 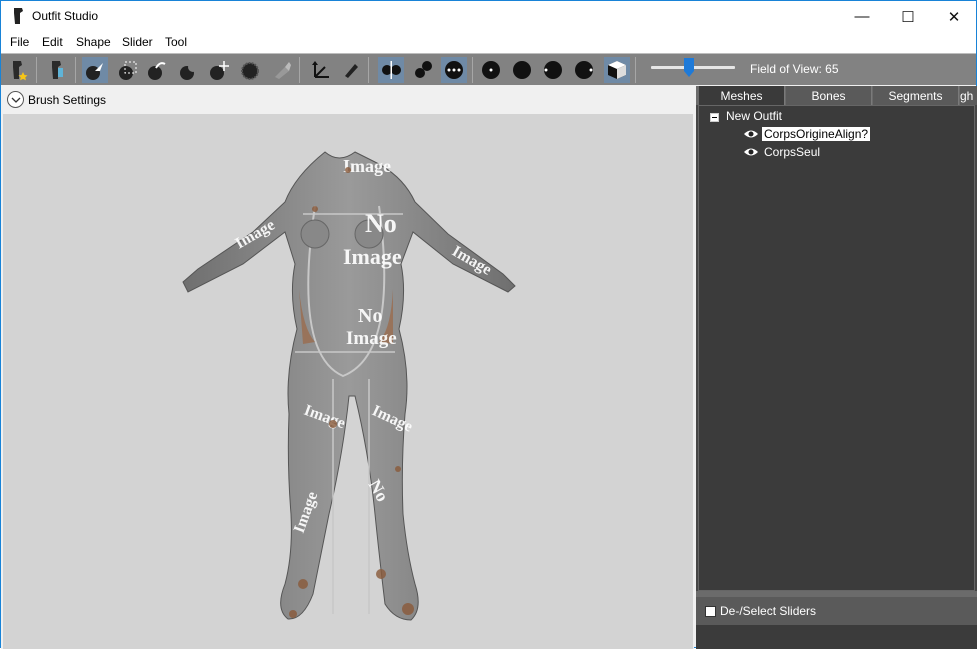 I want to click on inflate-brush-icon, so click(x=157, y=71).